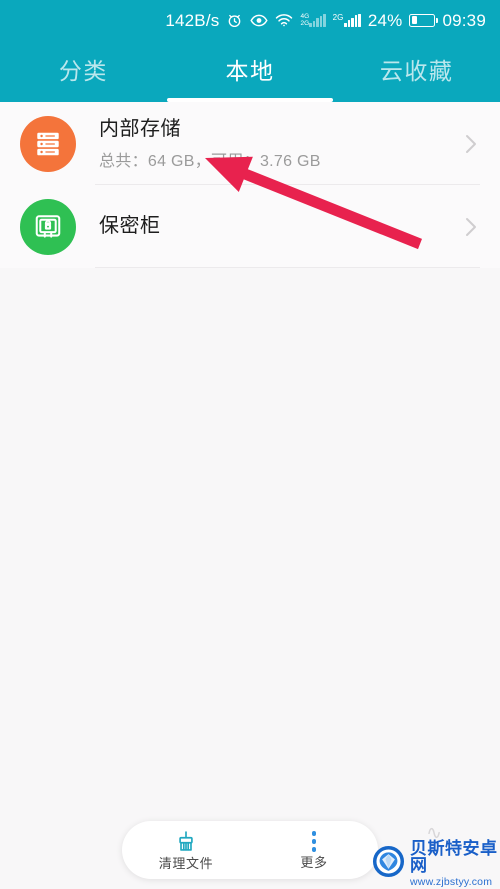 The height and width of the screenshot is (889, 500). What do you see at coordinates (186, 863) in the screenshot?
I see `bottom-item-label: 清理文件` at bounding box center [186, 863].